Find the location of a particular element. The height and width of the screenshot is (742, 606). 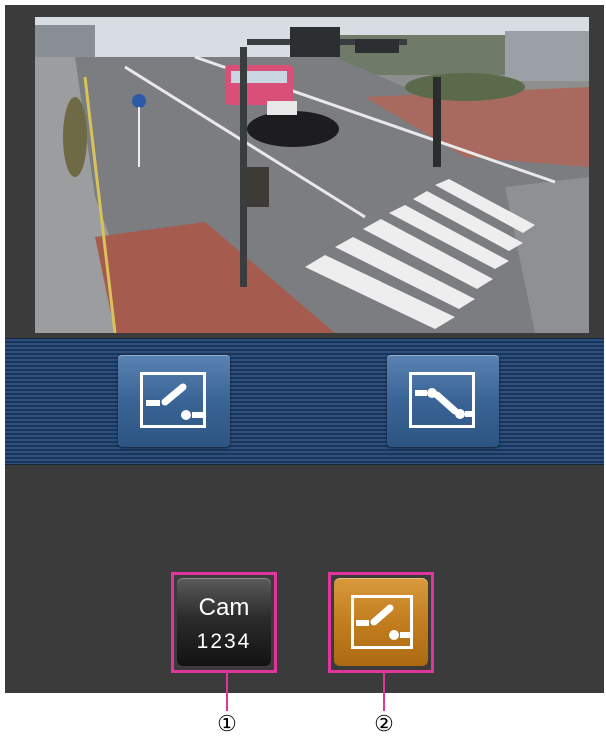

preset-switch-left-glyph is located at coordinates (175, 401).